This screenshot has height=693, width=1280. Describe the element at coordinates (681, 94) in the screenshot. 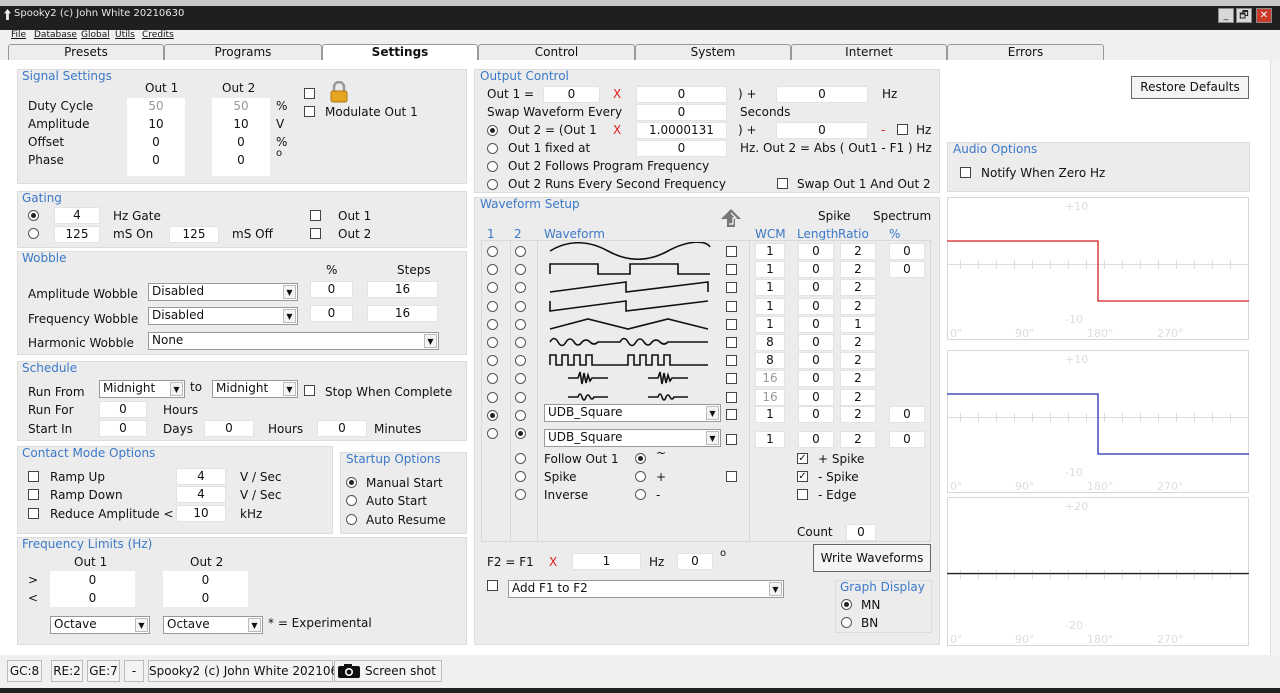

I see `out1-multiplier-input: 0` at that location.